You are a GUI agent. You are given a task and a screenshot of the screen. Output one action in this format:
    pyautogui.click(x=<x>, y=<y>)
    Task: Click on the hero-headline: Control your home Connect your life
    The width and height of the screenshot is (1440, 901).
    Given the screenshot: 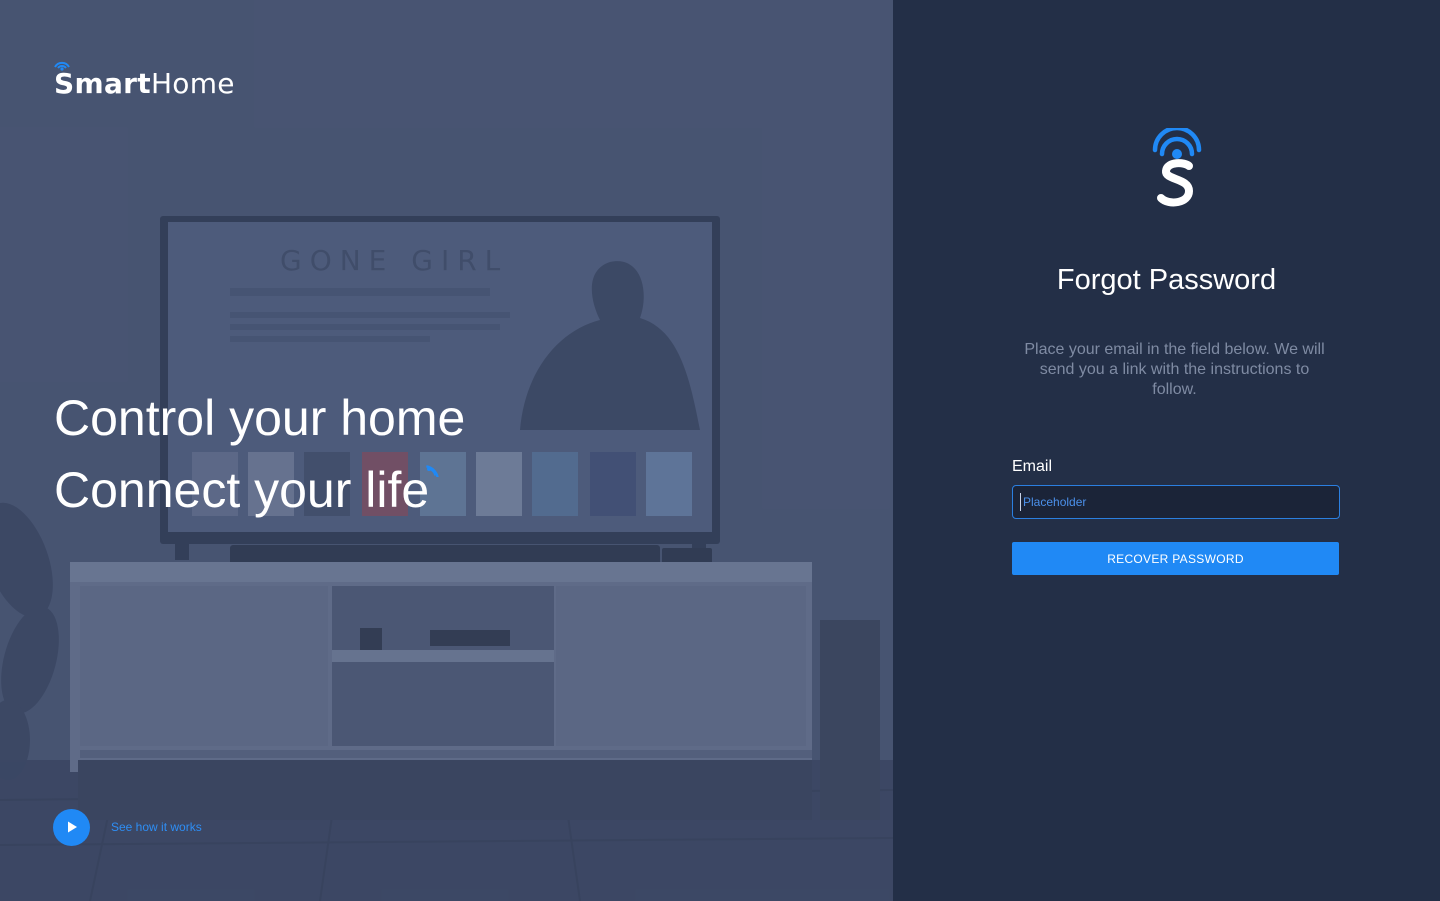 What is the action you would take?
    pyautogui.click(x=259, y=454)
    